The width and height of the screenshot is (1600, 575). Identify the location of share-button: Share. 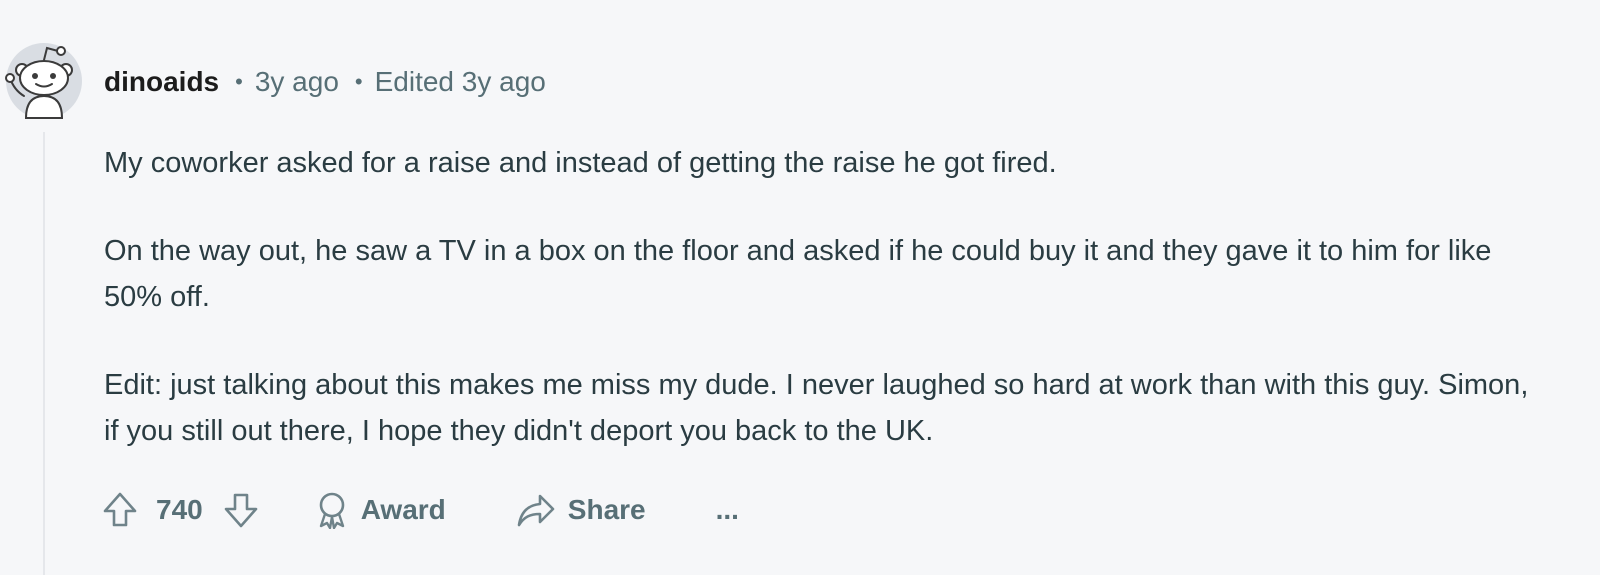
(581, 510).